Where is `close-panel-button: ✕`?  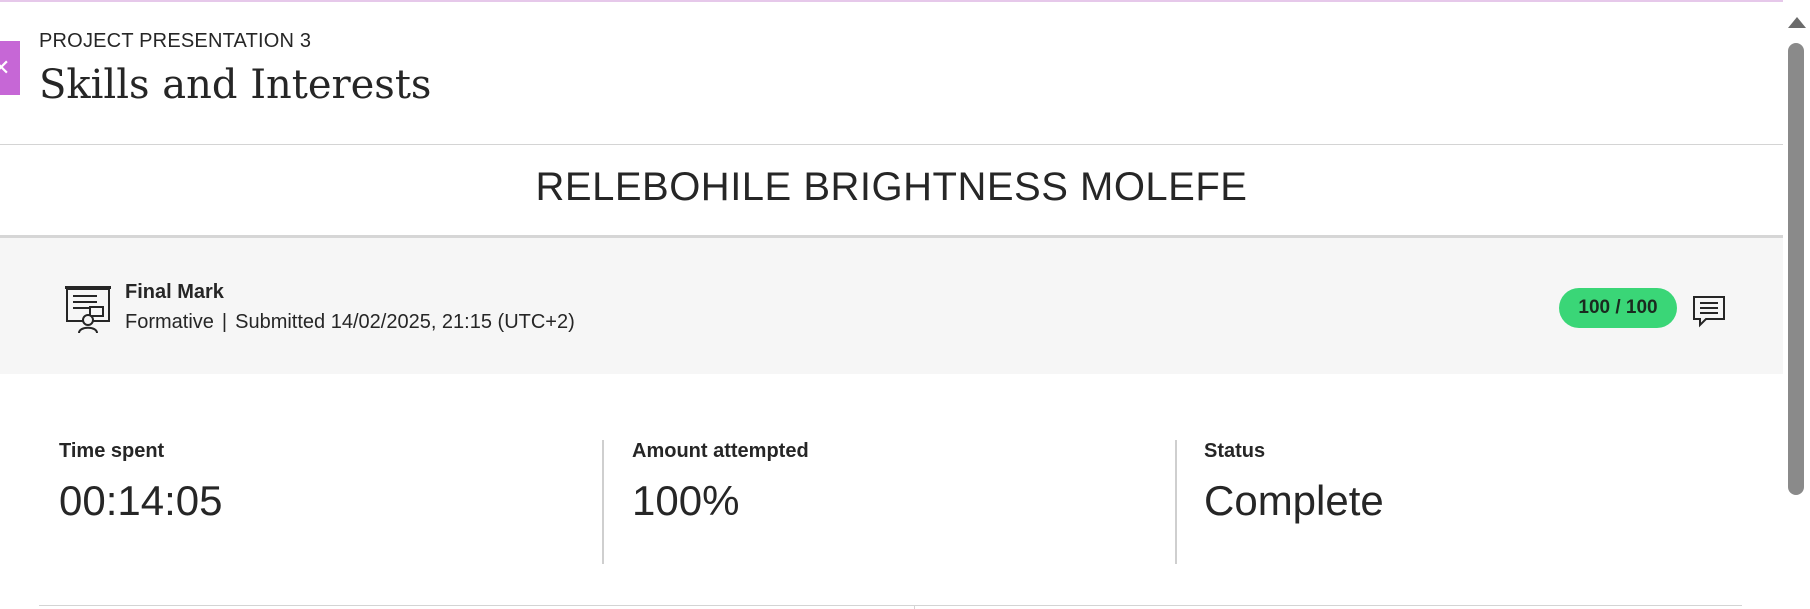
close-panel-button: ✕ is located at coordinates (10, 68).